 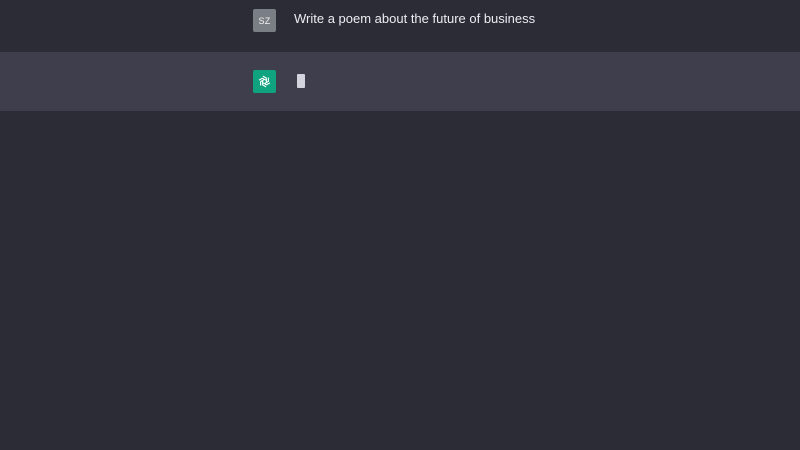 I want to click on user-avatar: SZ, so click(x=264, y=20).